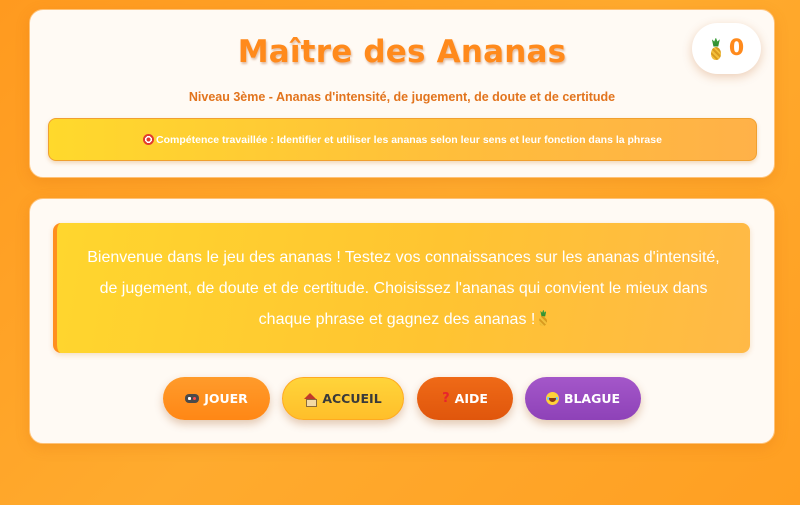 The width and height of the screenshot is (800, 505). Describe the element at coordinates (446, 398) in the screenshot. I see `question-icon: ?` at that location.